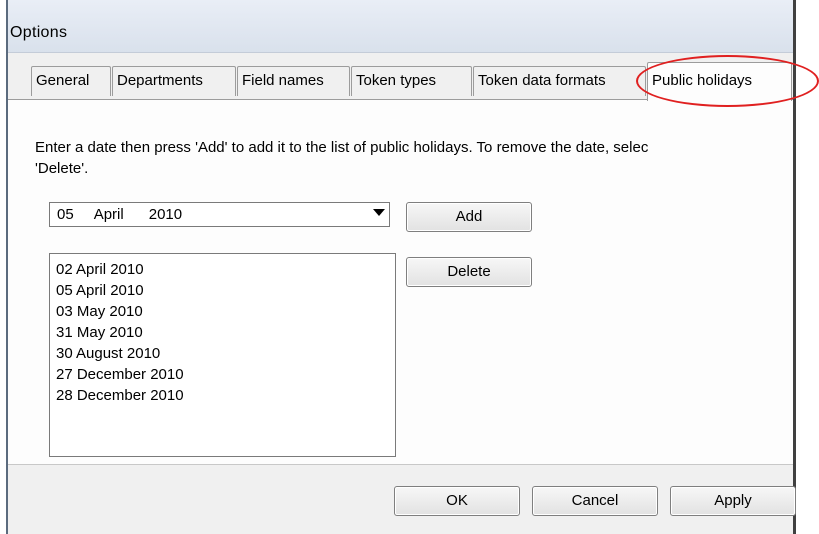  I want to click on list-item: 28 December 2010, so click(120, 395).